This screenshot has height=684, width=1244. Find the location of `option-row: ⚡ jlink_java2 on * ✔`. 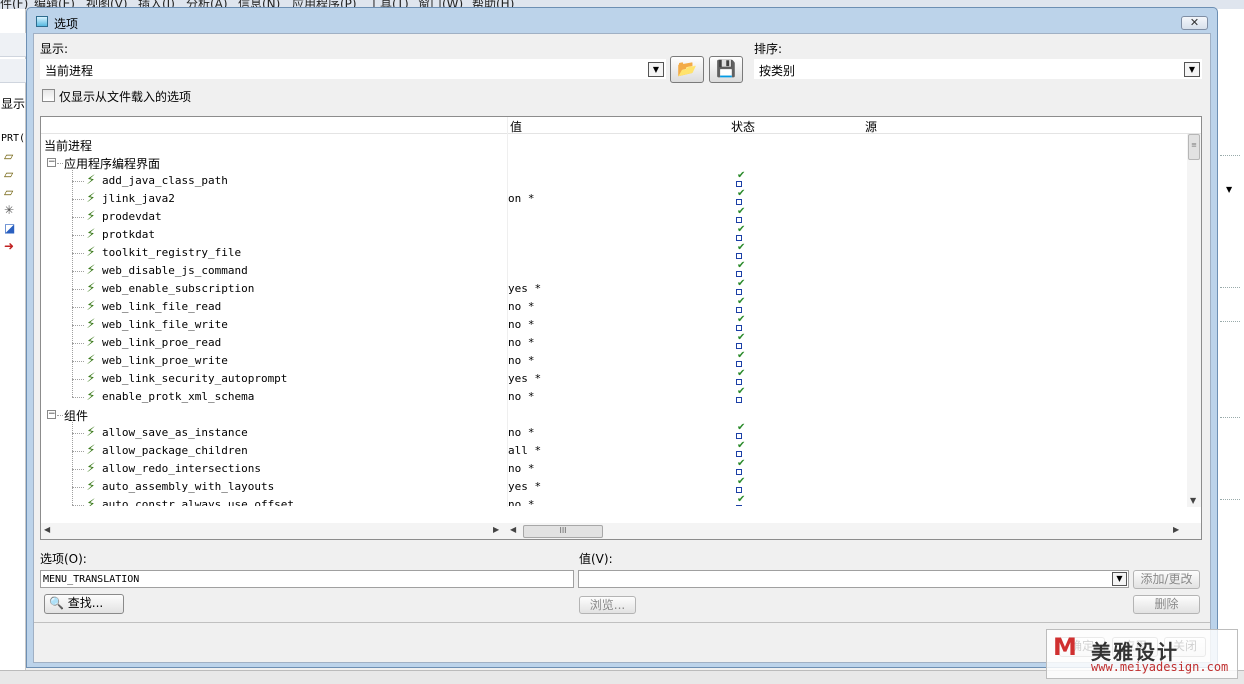

option-row: ⚡ jlink_java2 on * ✔ is located at coordinates (614, 198).